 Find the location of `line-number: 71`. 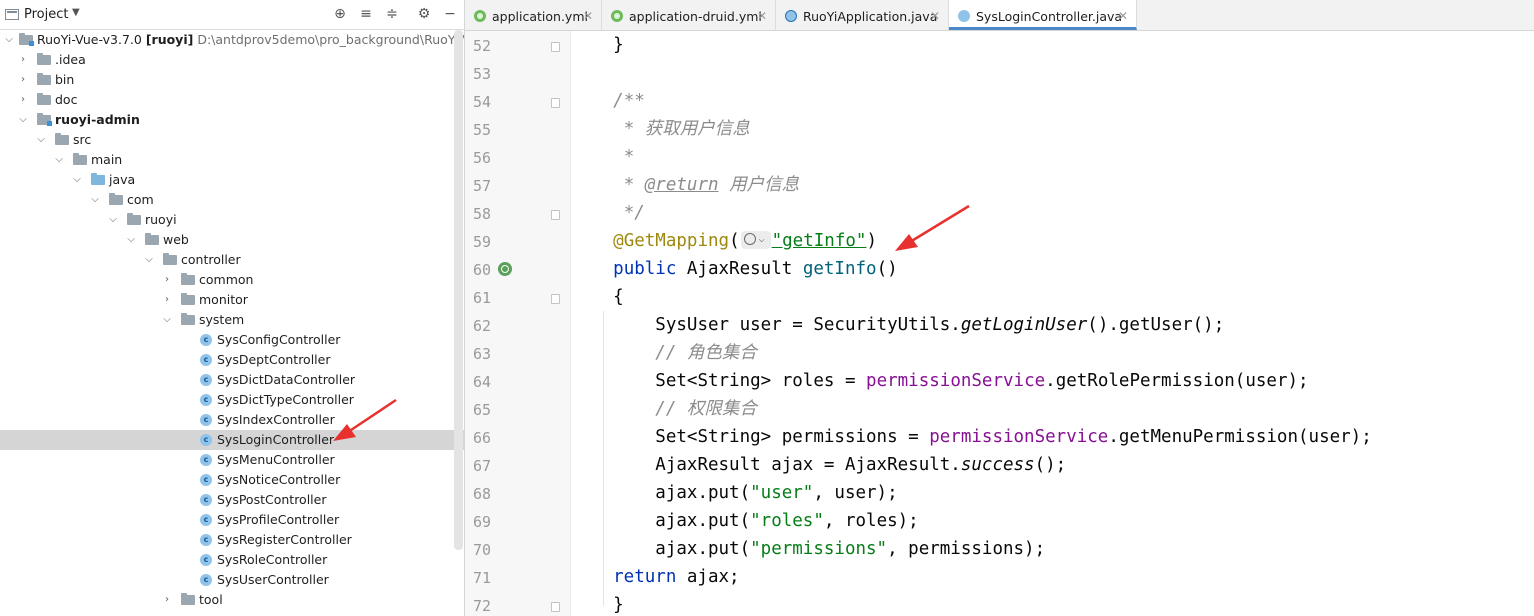

line-number: 71 is located at coordinates (481, 578).